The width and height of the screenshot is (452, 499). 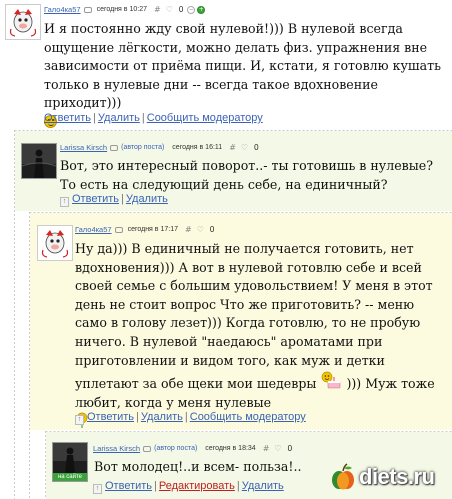 I want to click on online-status-badge: на сайте, so click(x=70, y=477).